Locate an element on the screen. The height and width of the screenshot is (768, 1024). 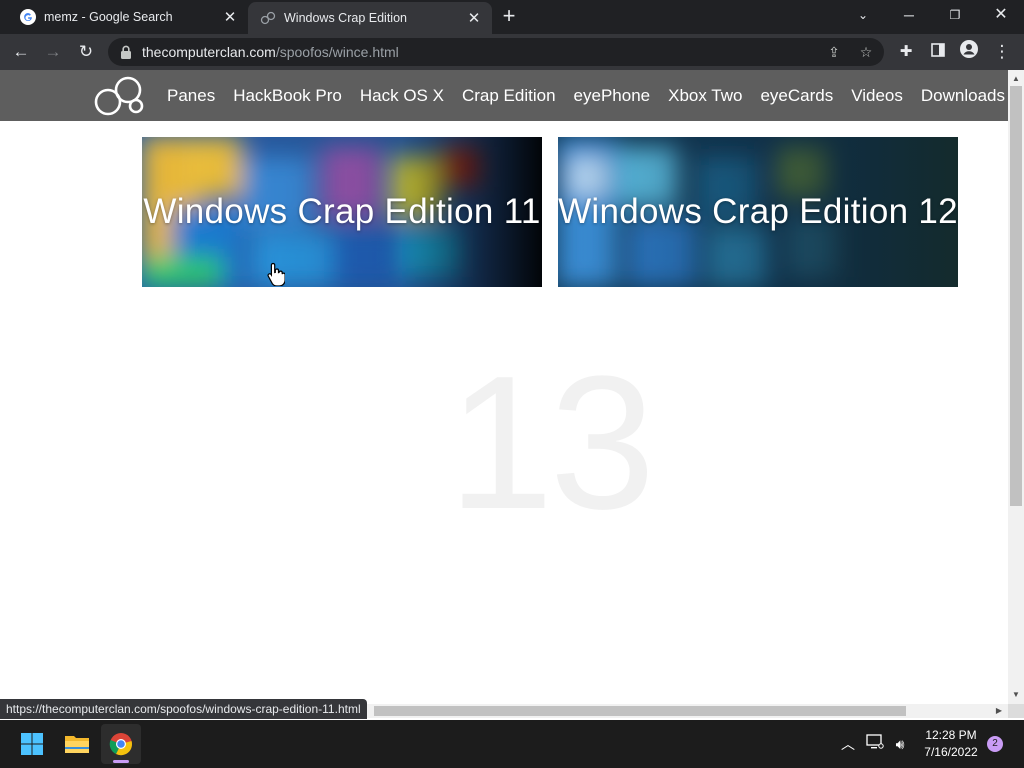
tab-google-search: memz - Google Search ✕ is located at coordinates (128, 17).